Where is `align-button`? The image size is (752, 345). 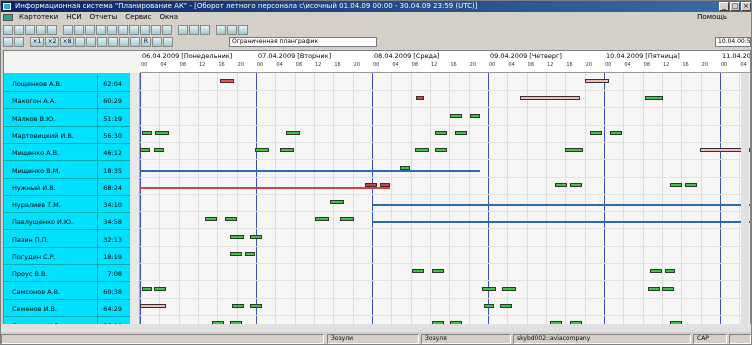
align-button is located at coordinates (135, 42).